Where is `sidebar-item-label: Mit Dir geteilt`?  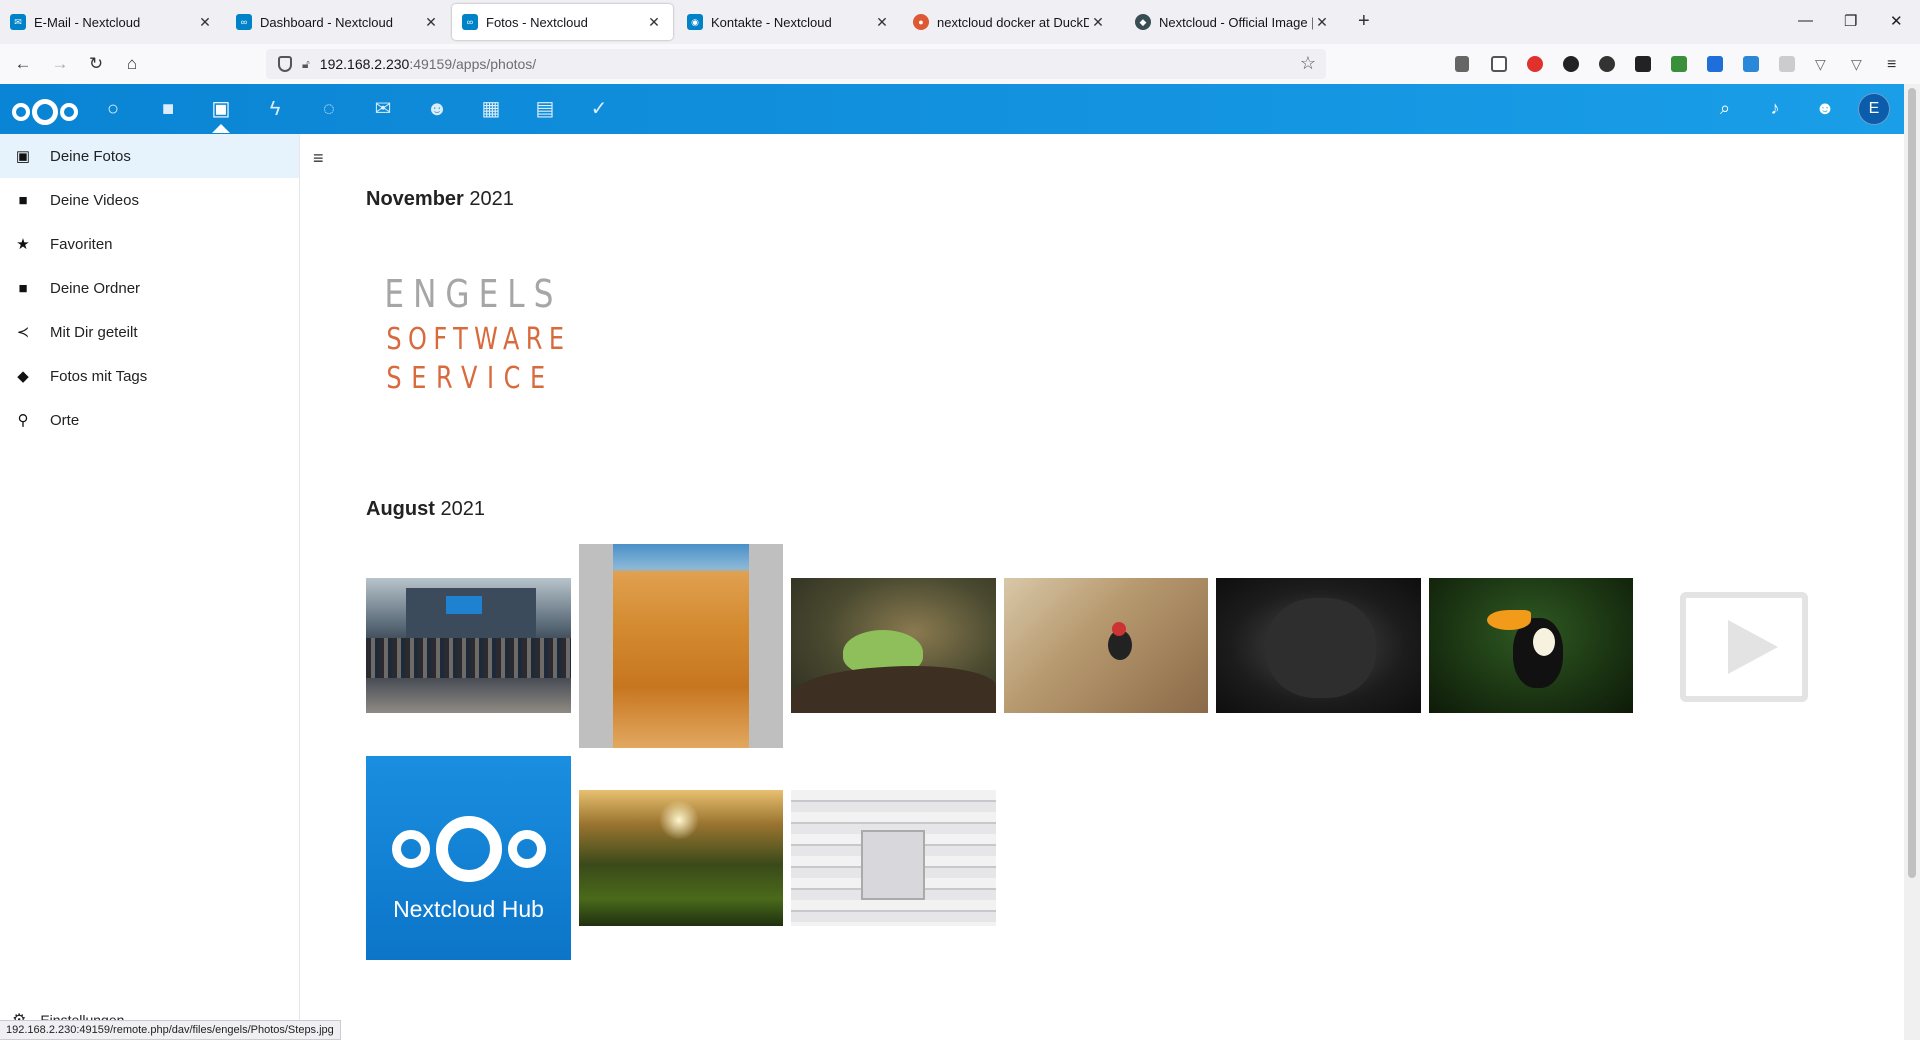
sidebar-item-label: Mit Dir geteilt is located at coordinates (94, 332).